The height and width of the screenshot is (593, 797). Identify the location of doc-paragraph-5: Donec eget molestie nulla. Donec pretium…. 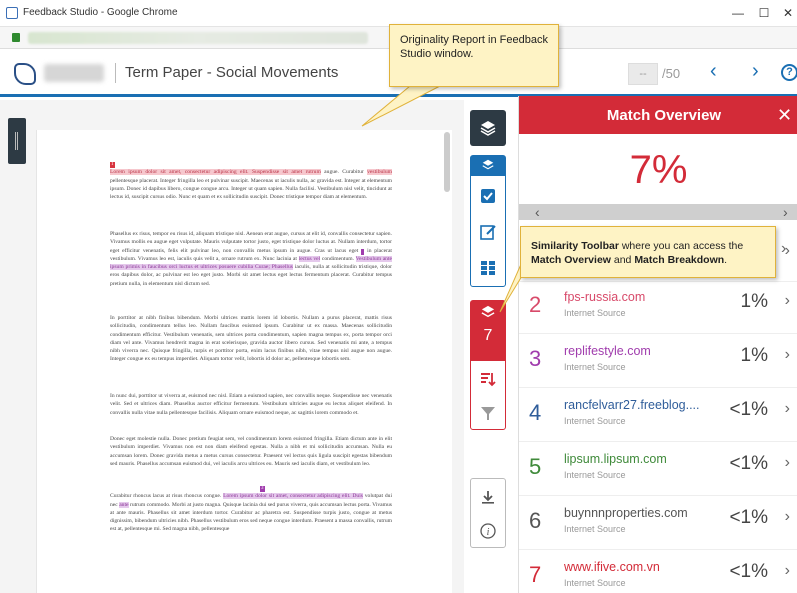
(251, 451).